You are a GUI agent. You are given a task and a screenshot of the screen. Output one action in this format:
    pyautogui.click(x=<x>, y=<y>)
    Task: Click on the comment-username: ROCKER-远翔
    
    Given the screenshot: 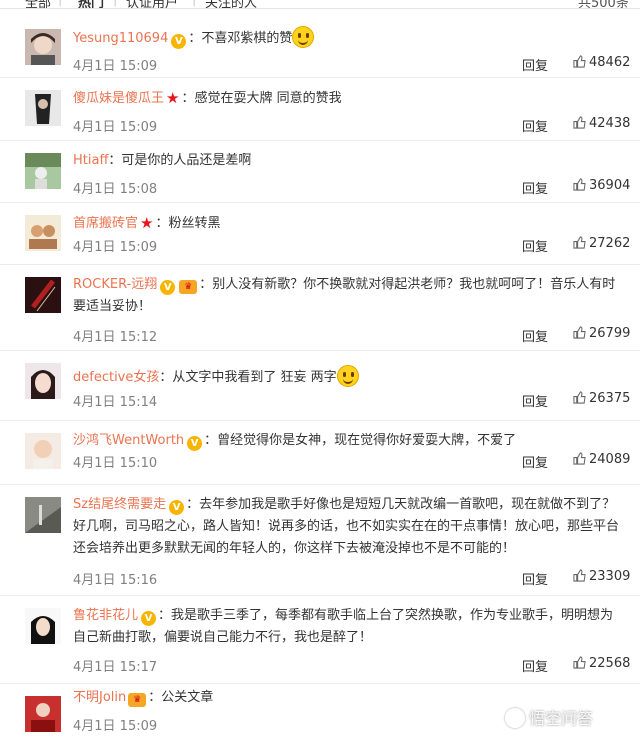 What is the action you would take?
    pyautogui.click(x=115, y=284)
    